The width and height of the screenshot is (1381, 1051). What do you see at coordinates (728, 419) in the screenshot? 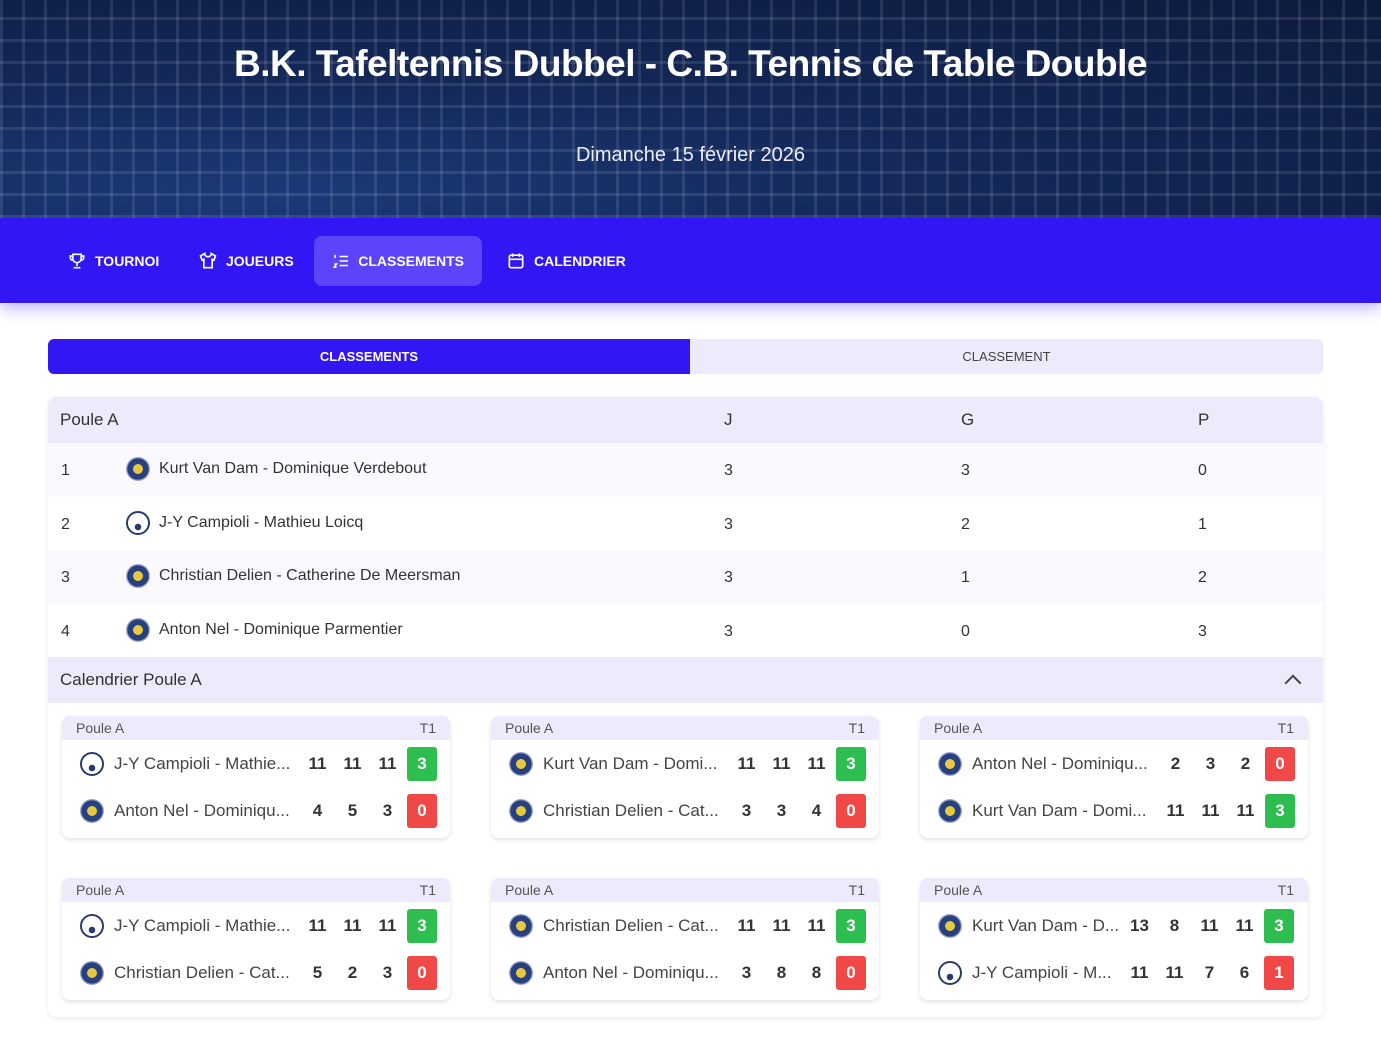
I see `col-j: J` at bounding box center [728, 419].